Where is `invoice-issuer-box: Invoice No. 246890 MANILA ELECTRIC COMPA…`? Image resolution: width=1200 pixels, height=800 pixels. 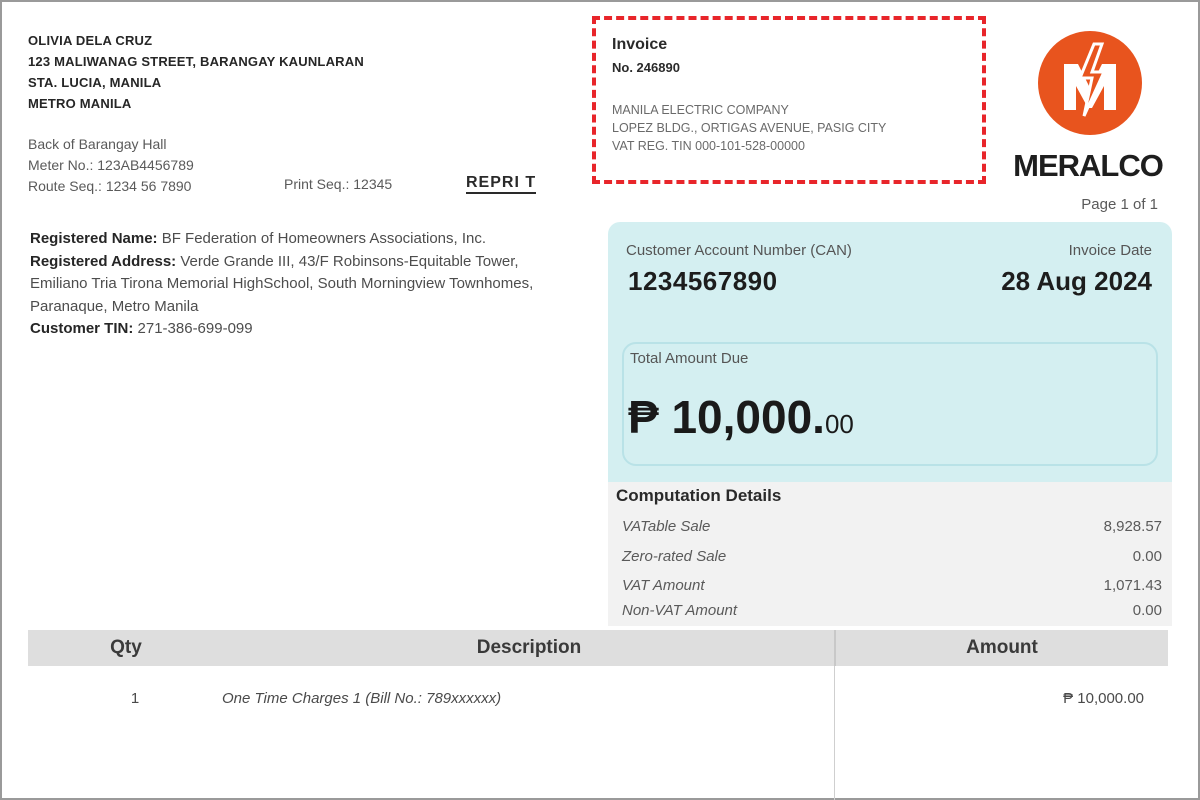 invoice-issuer-box: Invoice No. 246890 MANILA ELECTRIC COMPA… is located at coordinates (789, 100).